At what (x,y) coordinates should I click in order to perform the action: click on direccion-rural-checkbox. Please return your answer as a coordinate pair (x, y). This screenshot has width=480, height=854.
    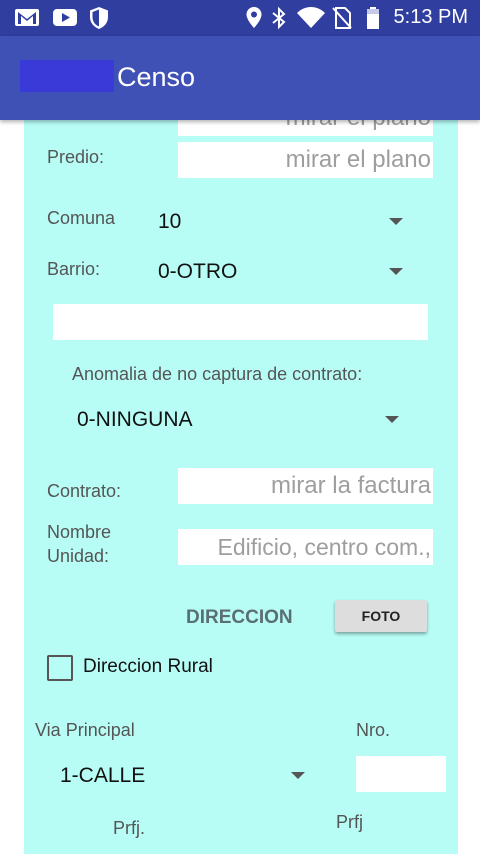
    Looking at the image, I should click on (60, 668).